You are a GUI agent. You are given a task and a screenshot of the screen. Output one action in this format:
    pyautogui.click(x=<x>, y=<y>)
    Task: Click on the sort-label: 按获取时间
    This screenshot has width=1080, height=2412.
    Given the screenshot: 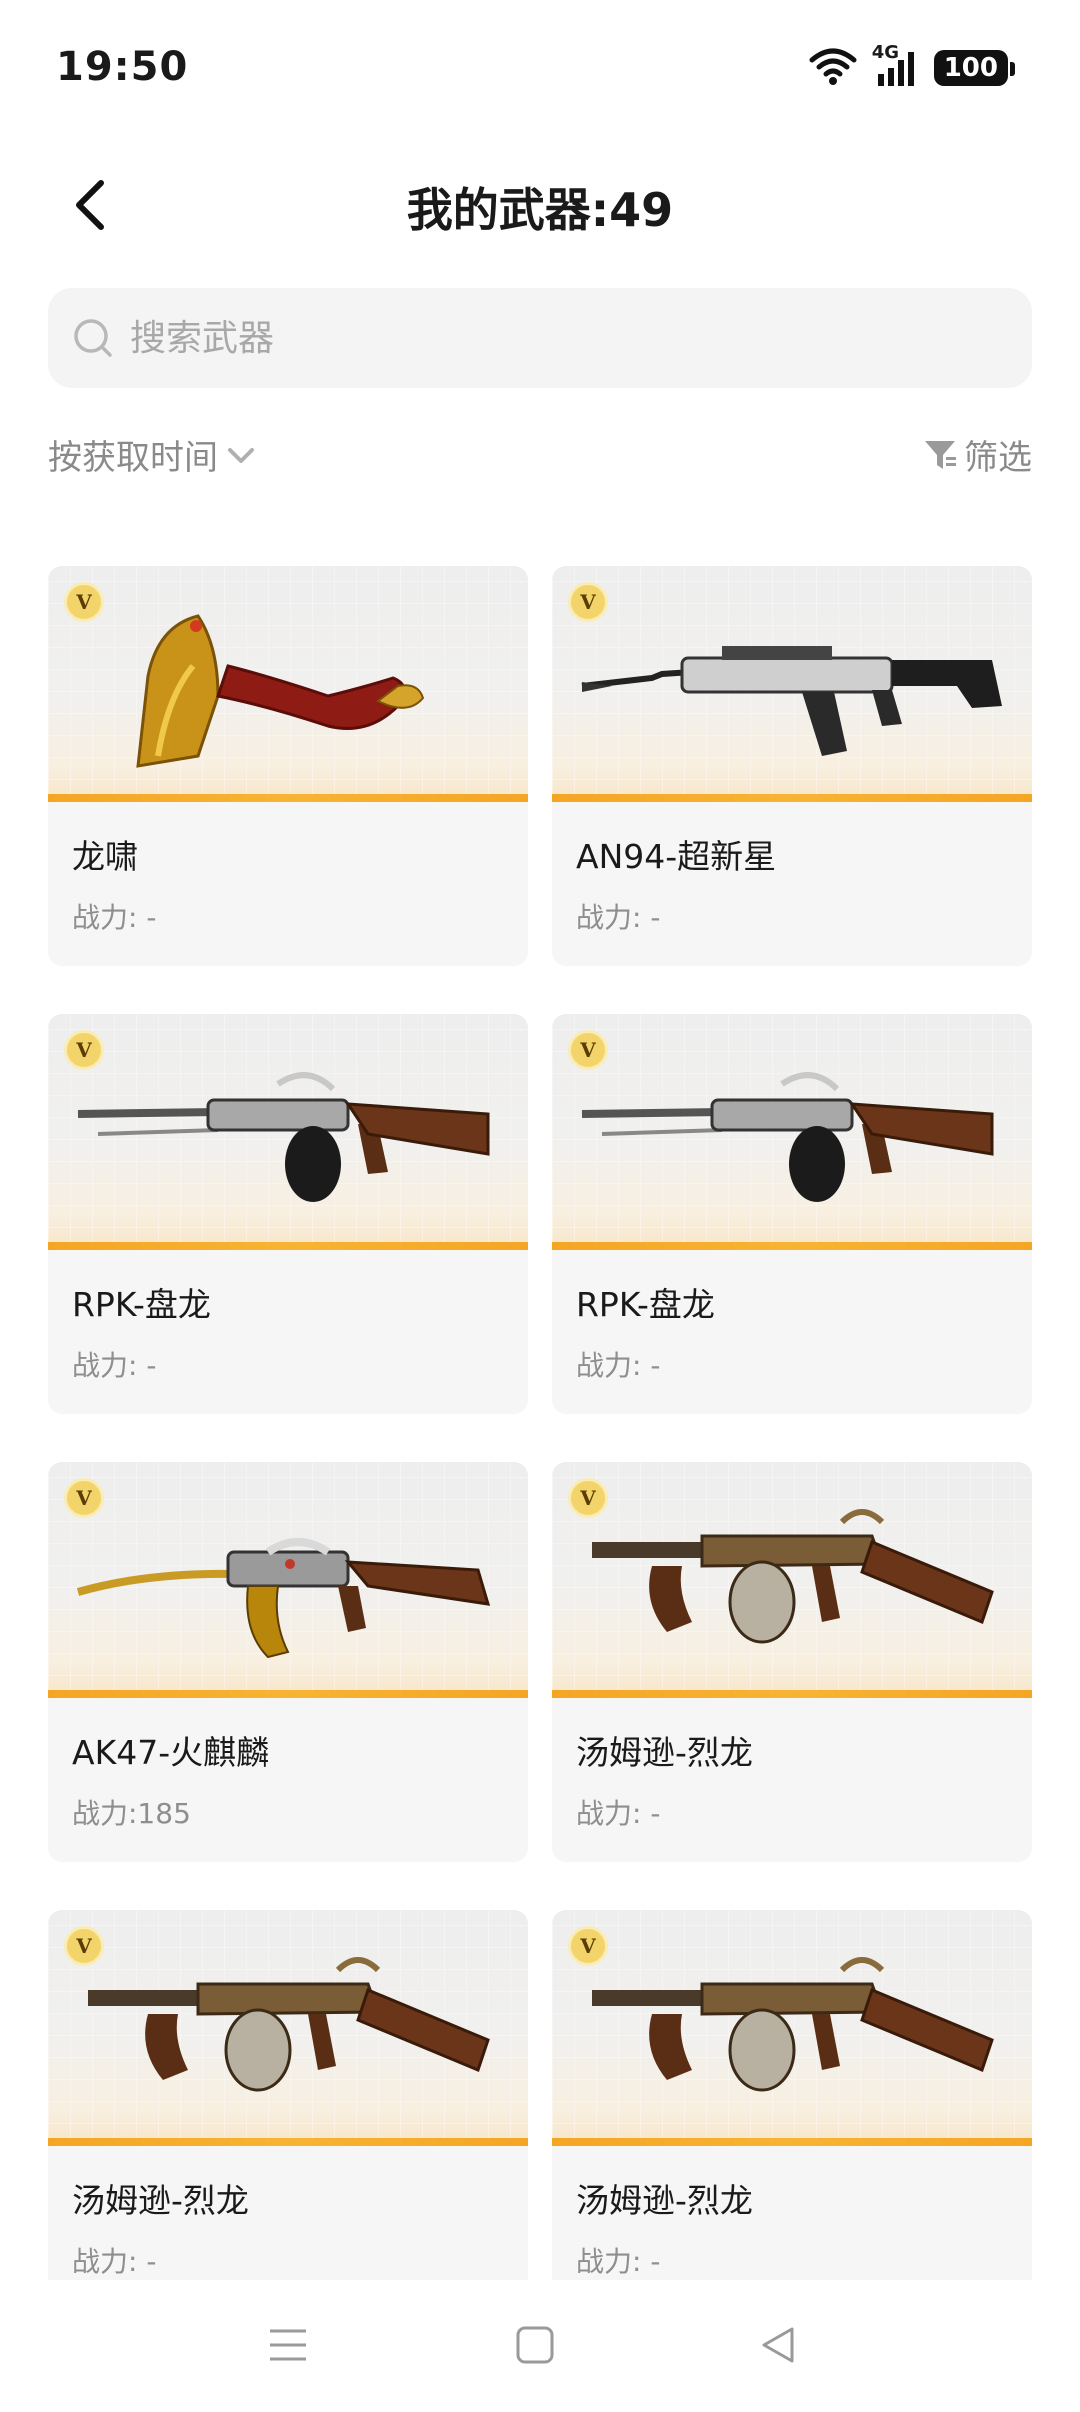 What is the action you would take?
    pyautogui.click(x=133, y=458)
    